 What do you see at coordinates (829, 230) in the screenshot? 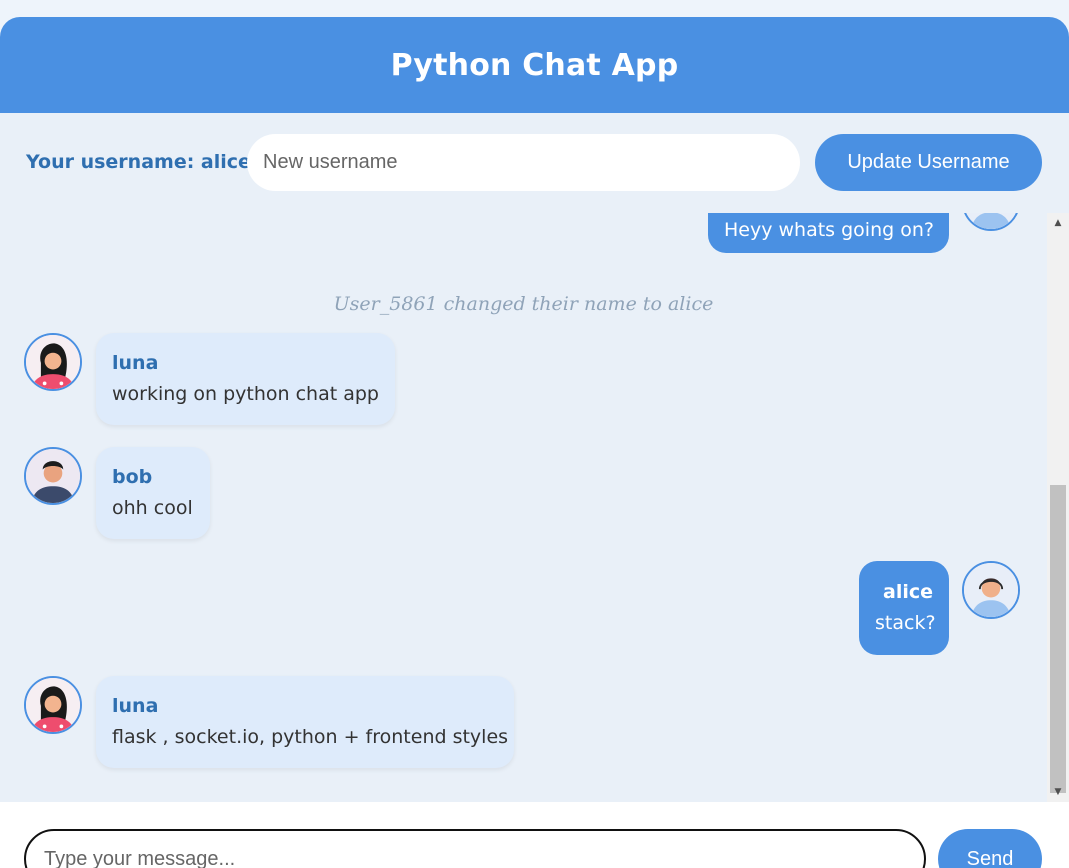
I see `message-text: Heyy whats going on?` at bounding box center [829, 230].